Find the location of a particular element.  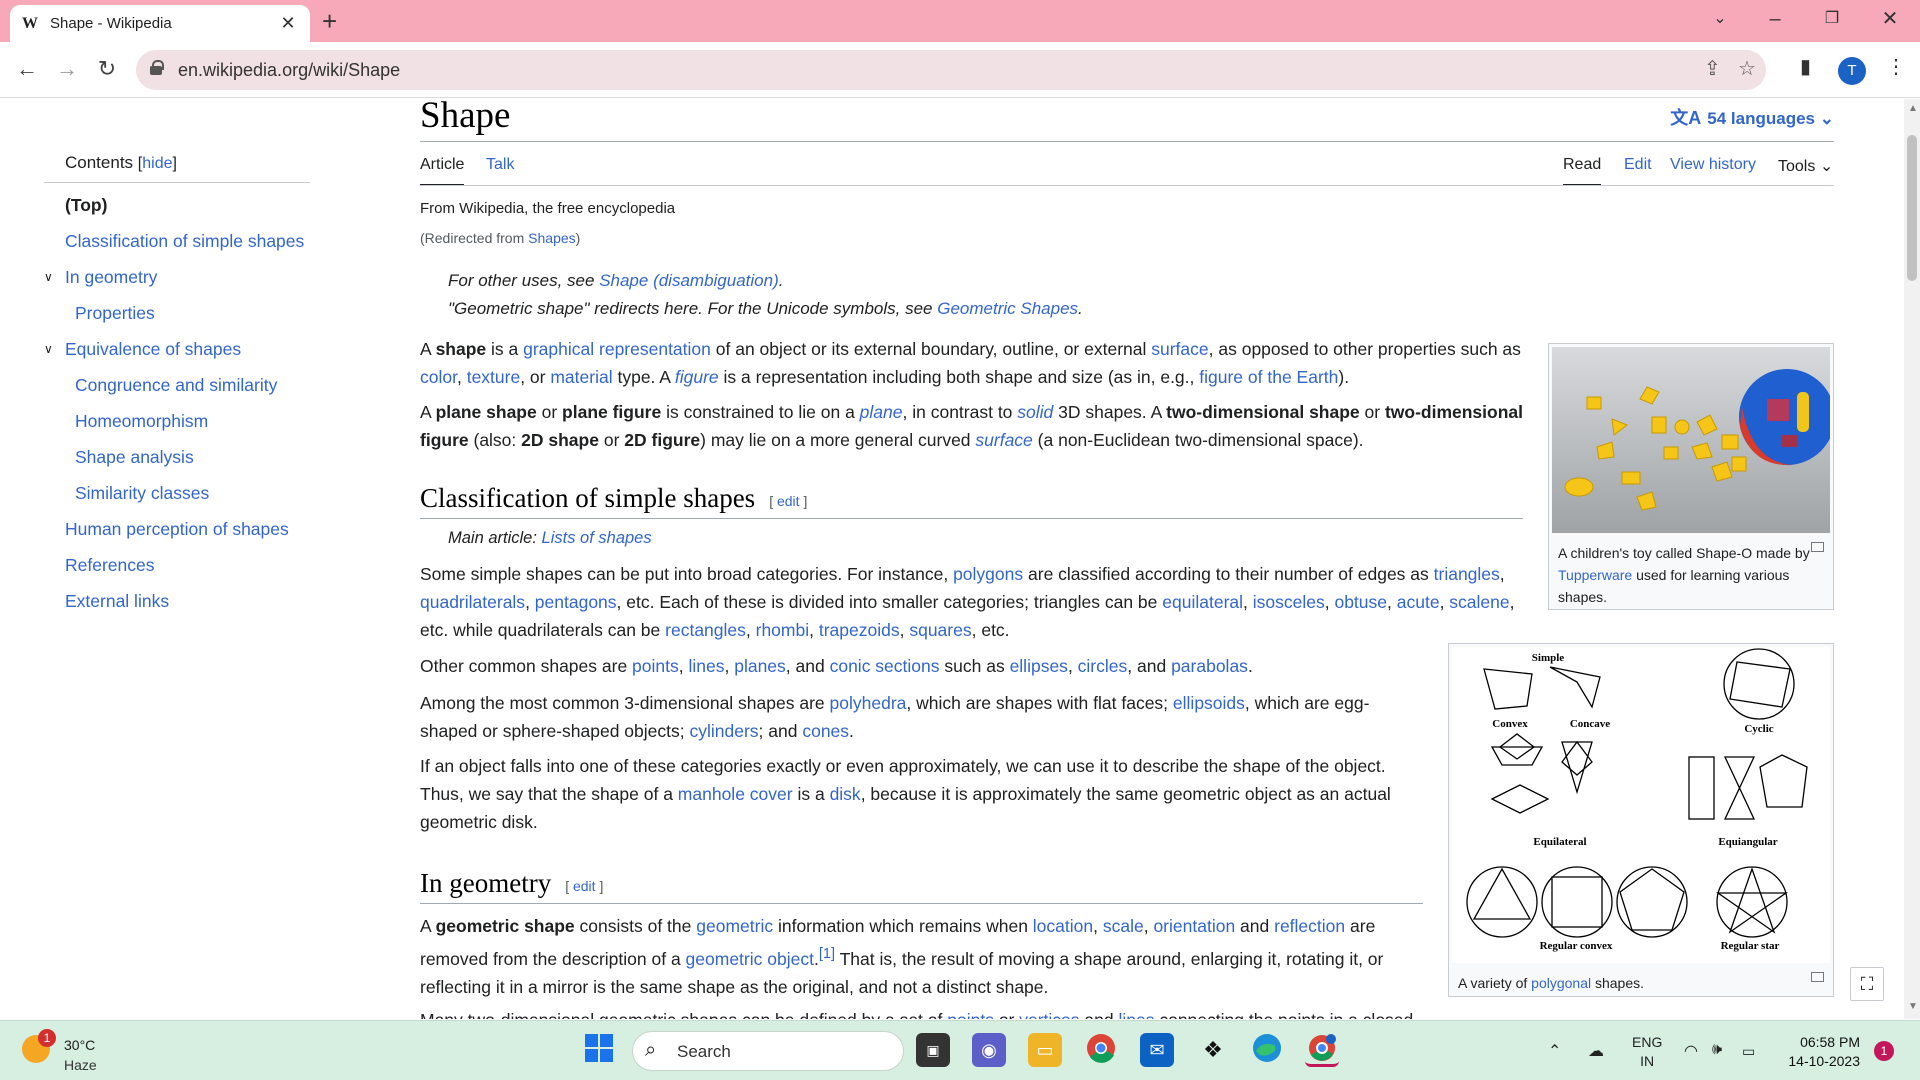

tray-chevron-icon: ⌃ is located at coordinates (1554, 1051).